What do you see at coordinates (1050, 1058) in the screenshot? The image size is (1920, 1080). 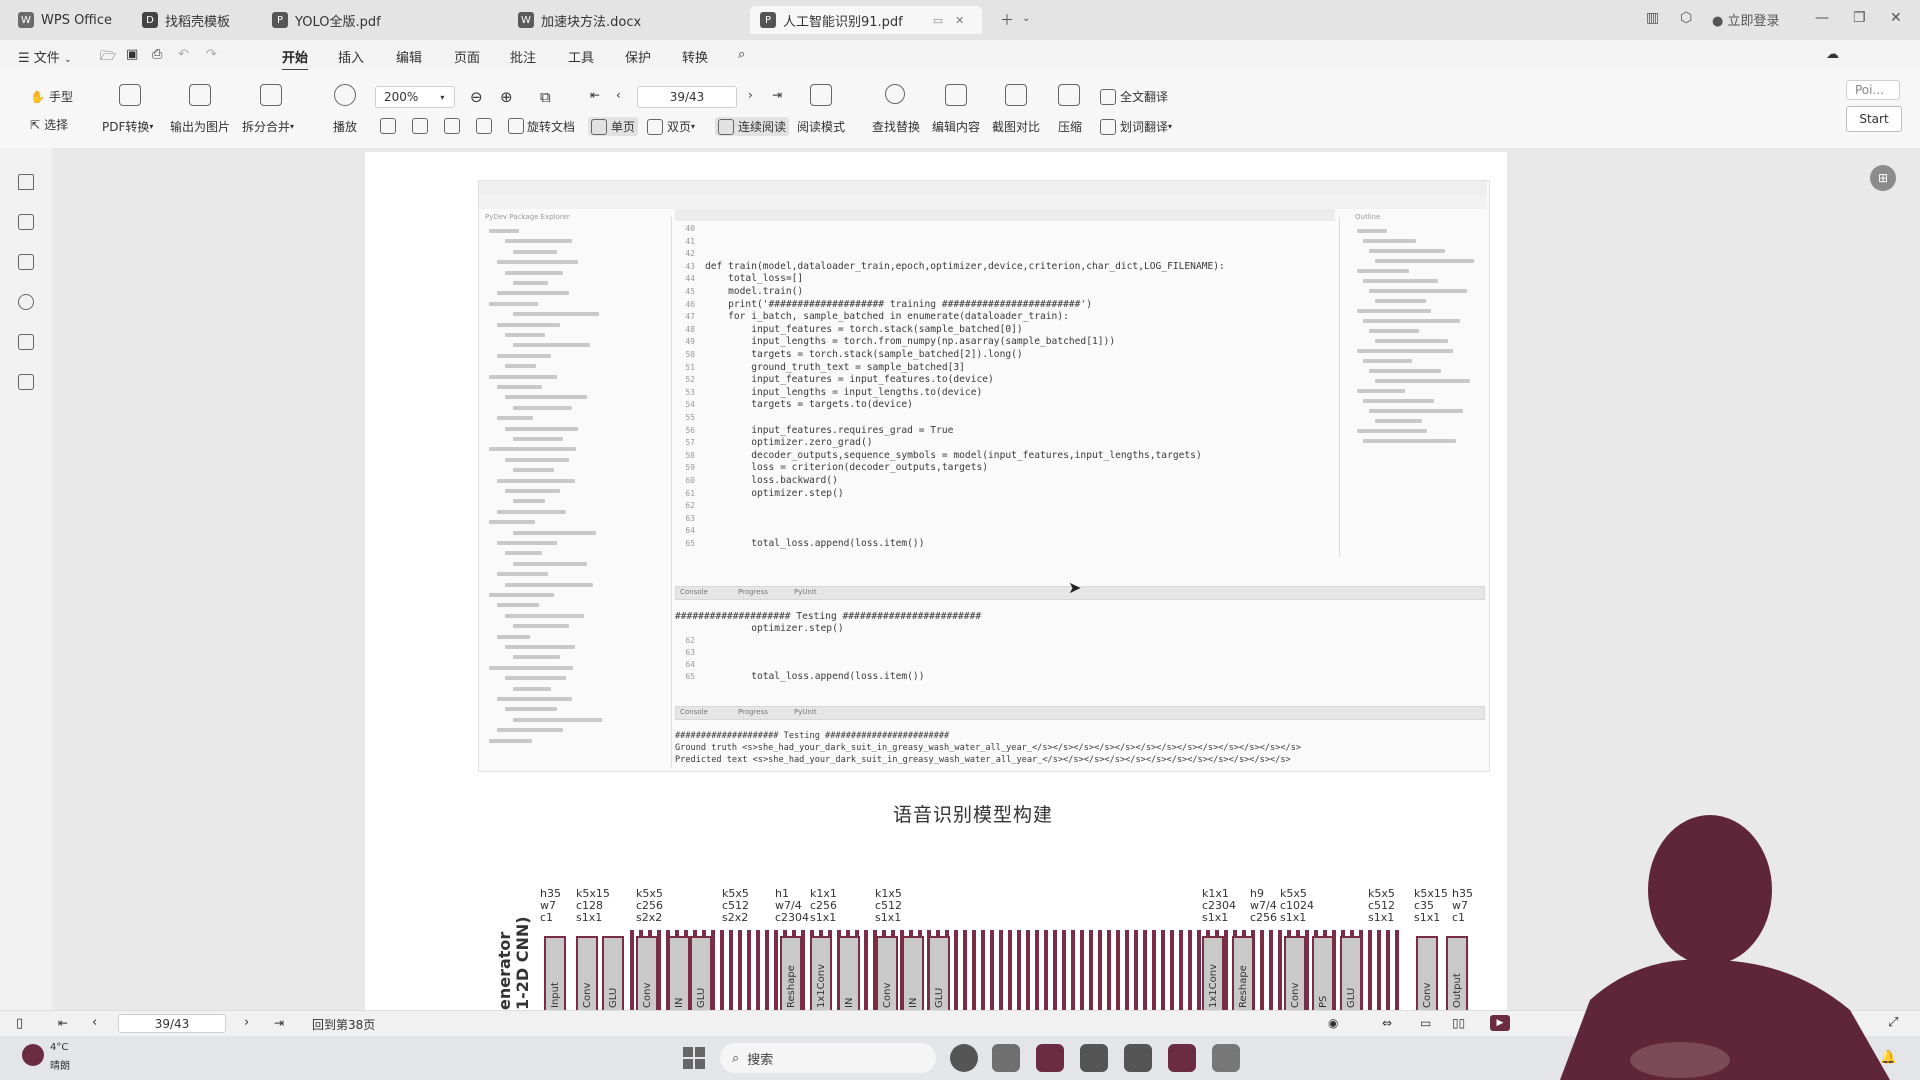 I see `pycharm-icon` at bounding box center [1050, 1058].